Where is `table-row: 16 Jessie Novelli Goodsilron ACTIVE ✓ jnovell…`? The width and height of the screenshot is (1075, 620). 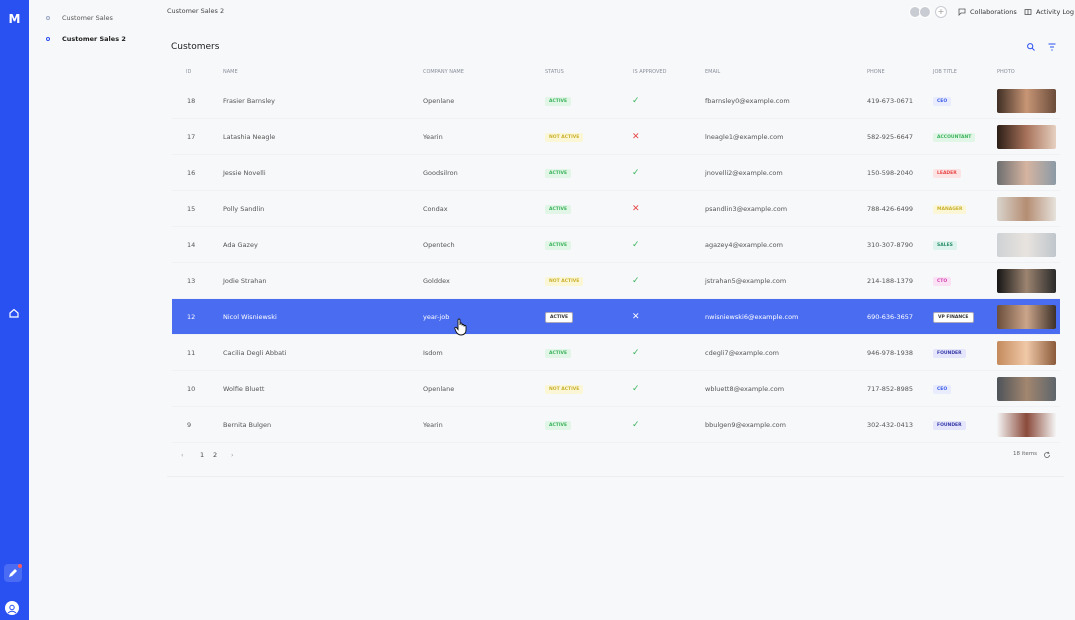 table-row: 16 Jessie Novelli Goodsilron ACTIVE ✓ jnovell… is located at coordinates (616, 173).